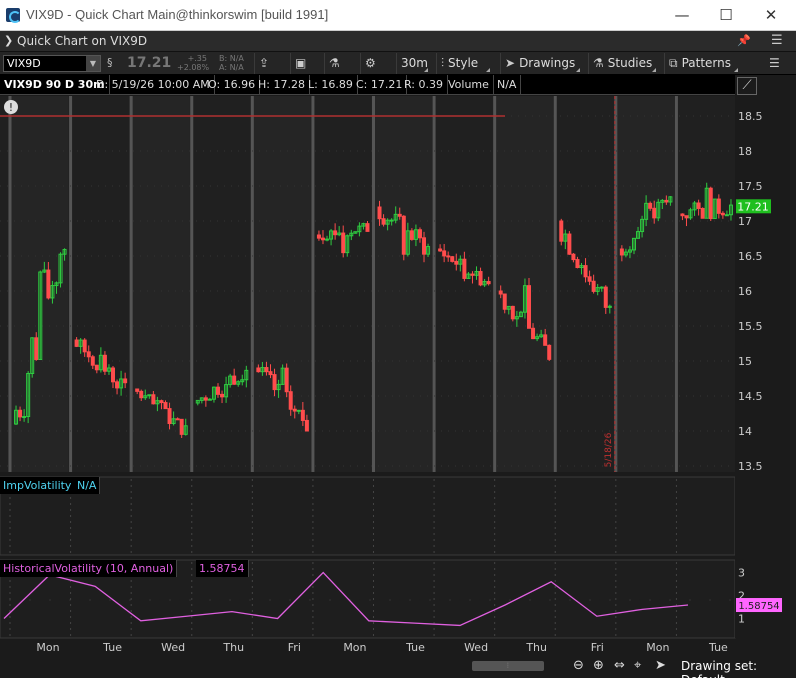  What do you see at coordinates (637, 665) in the screenshot?
I see `crosshair-icon: ⌖` at bounding box center [637, 665].